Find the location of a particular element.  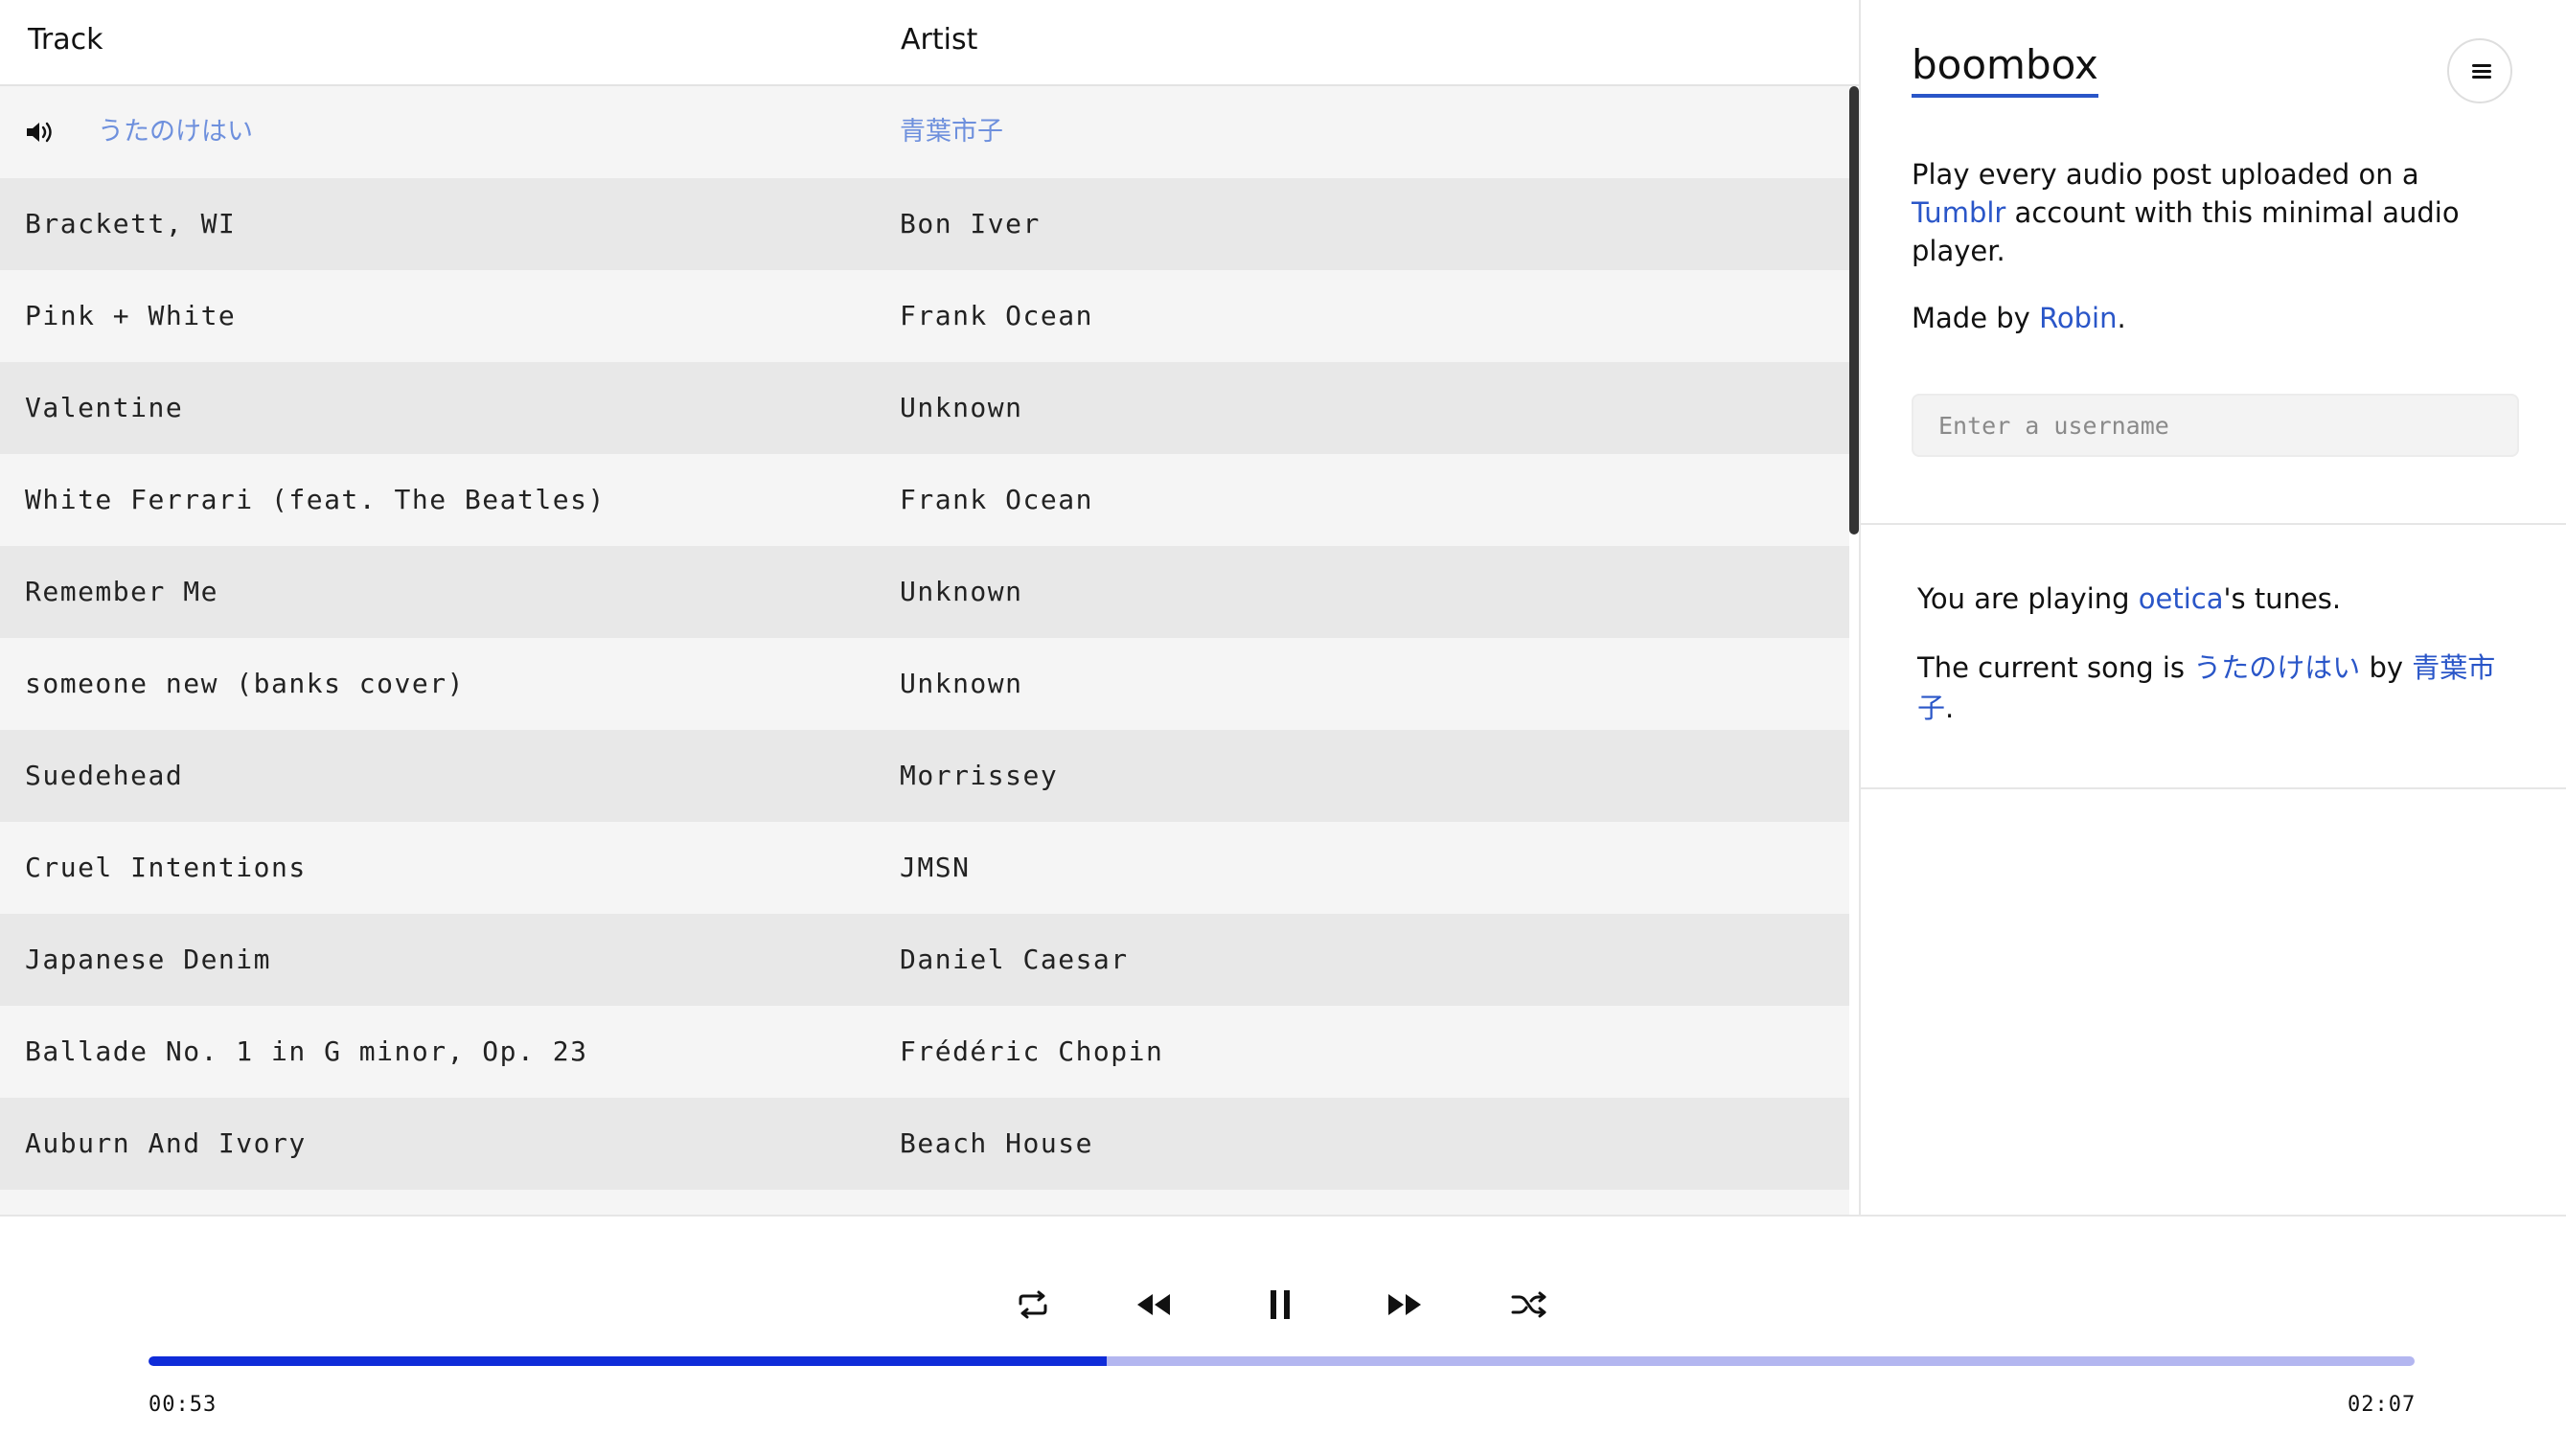

table-row: Remember Me Unknown is located at coordinates (924, 592).